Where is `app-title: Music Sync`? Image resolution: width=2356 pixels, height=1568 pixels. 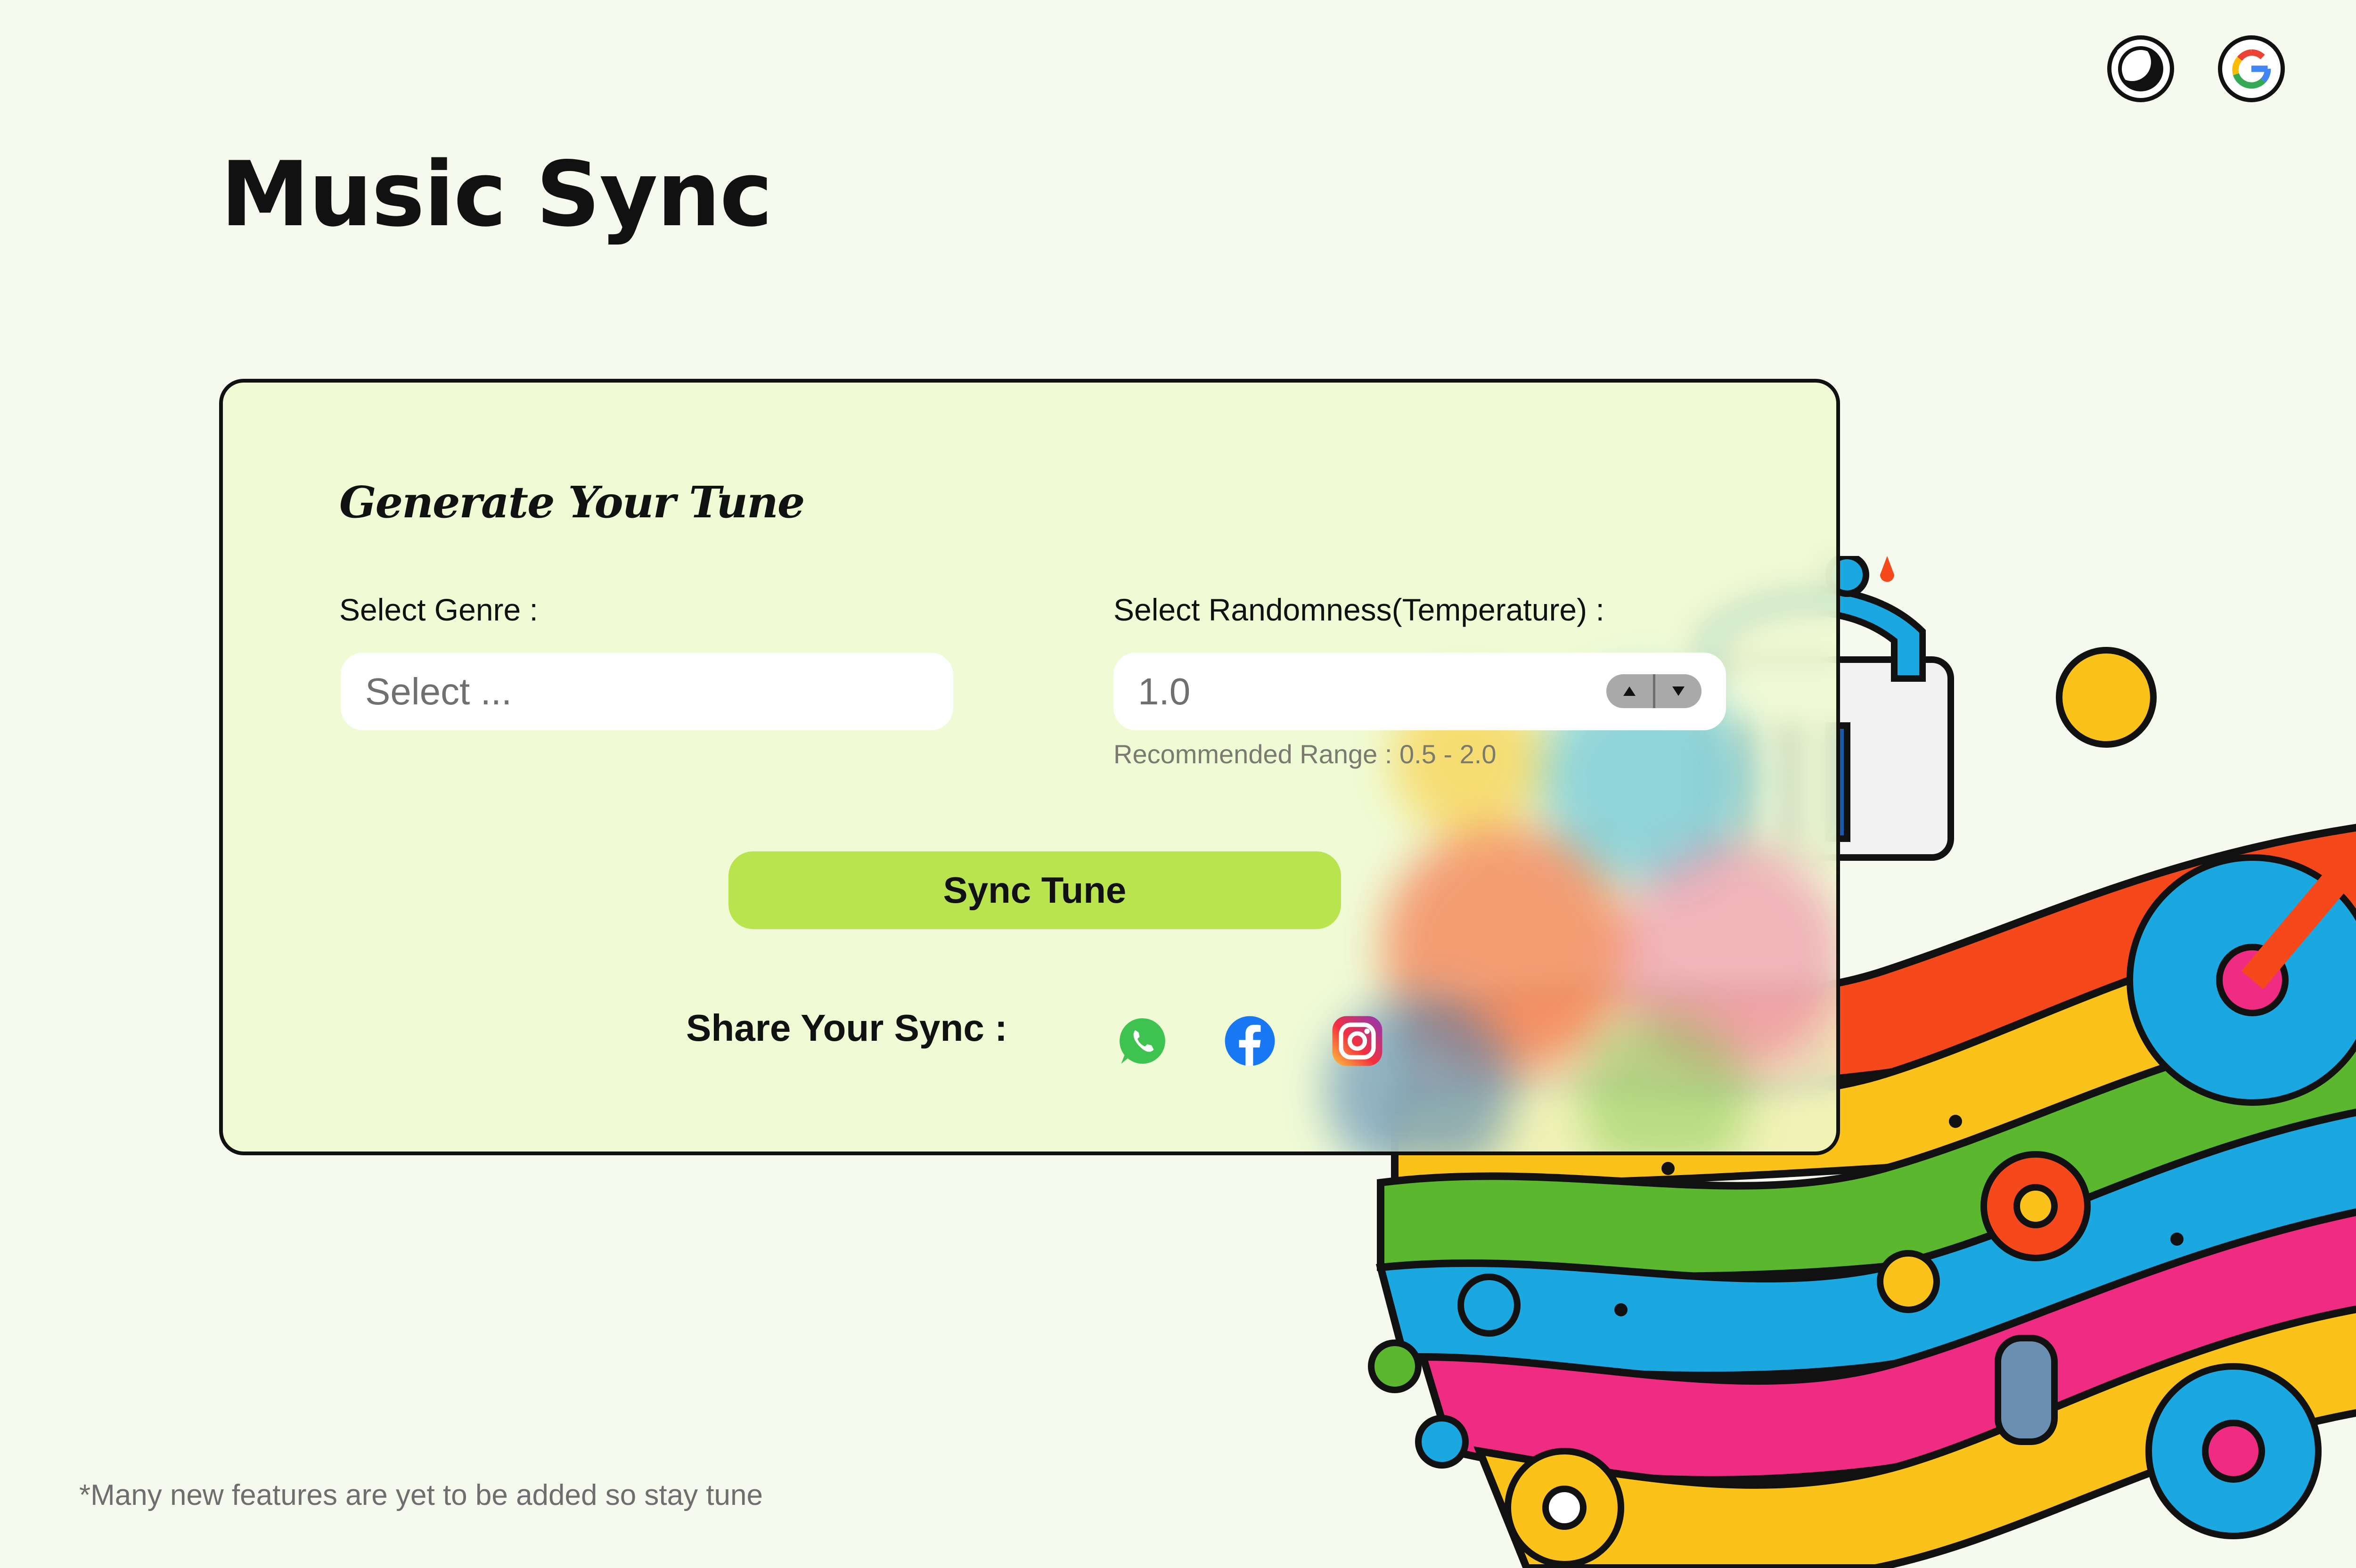
app-title: Music Sync is located at coordinates (497, 194).